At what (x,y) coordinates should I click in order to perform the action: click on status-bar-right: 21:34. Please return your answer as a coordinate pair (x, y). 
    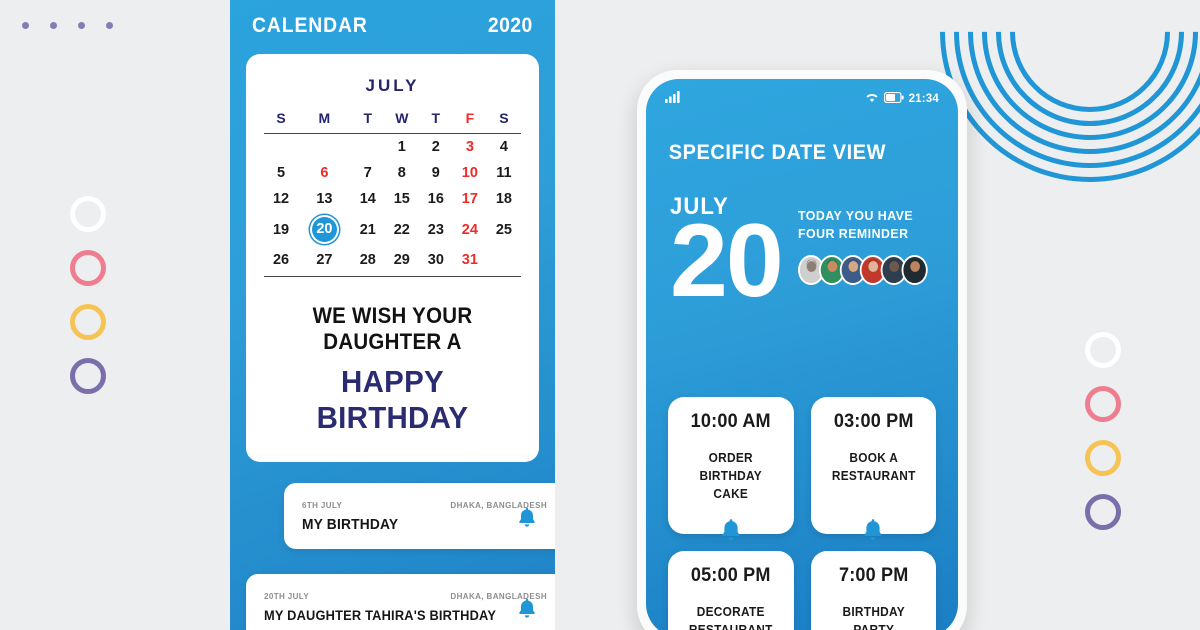
    Looking at the image, I should click on (902, 99).